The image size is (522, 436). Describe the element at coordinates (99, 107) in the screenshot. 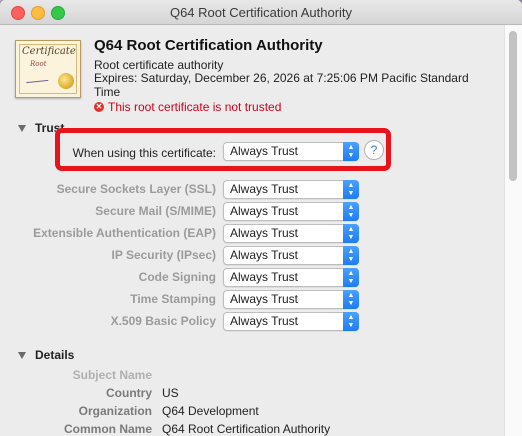

I see `error-icon: ✕` at that location.